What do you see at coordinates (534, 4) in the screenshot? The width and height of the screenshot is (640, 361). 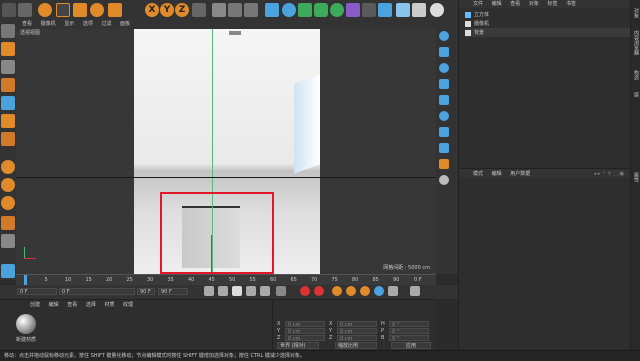 I see `om-menu-objects: 对象` at bounding box center [534, 4].